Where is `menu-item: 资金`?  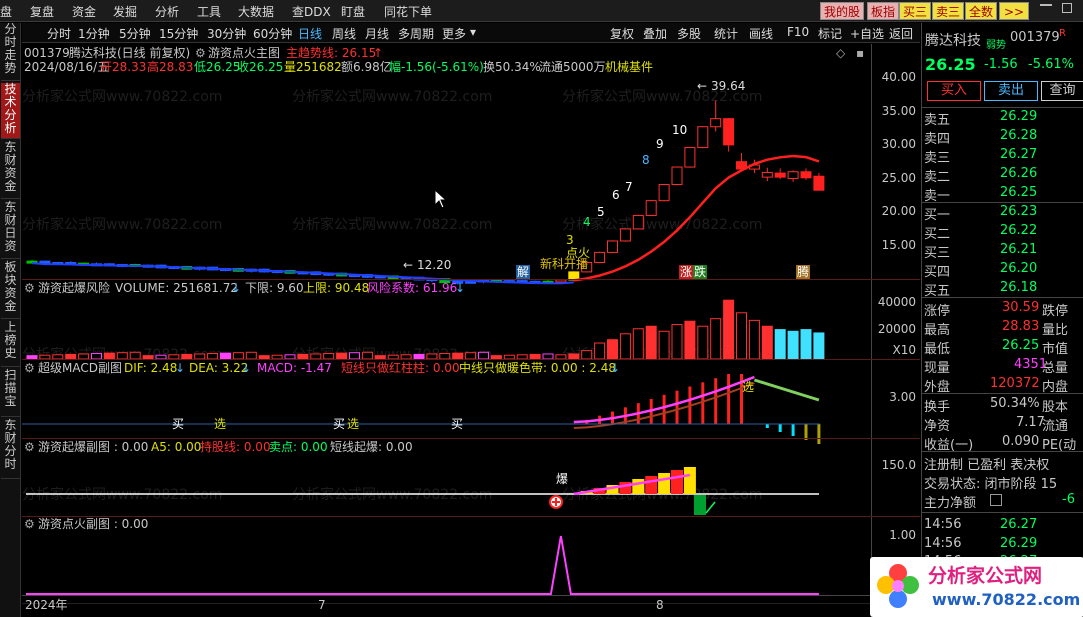
menu-item: 资金 is located at coordinates (84, 11).